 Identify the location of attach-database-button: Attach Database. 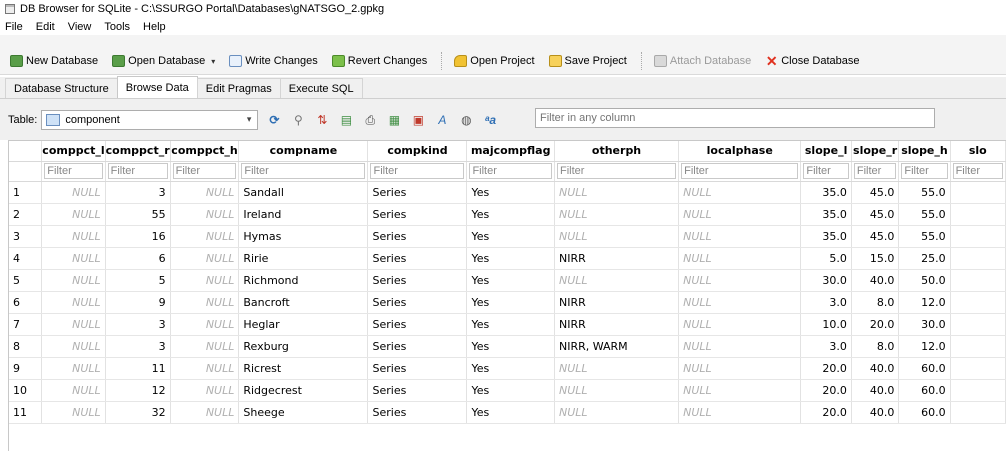
(702, 61).